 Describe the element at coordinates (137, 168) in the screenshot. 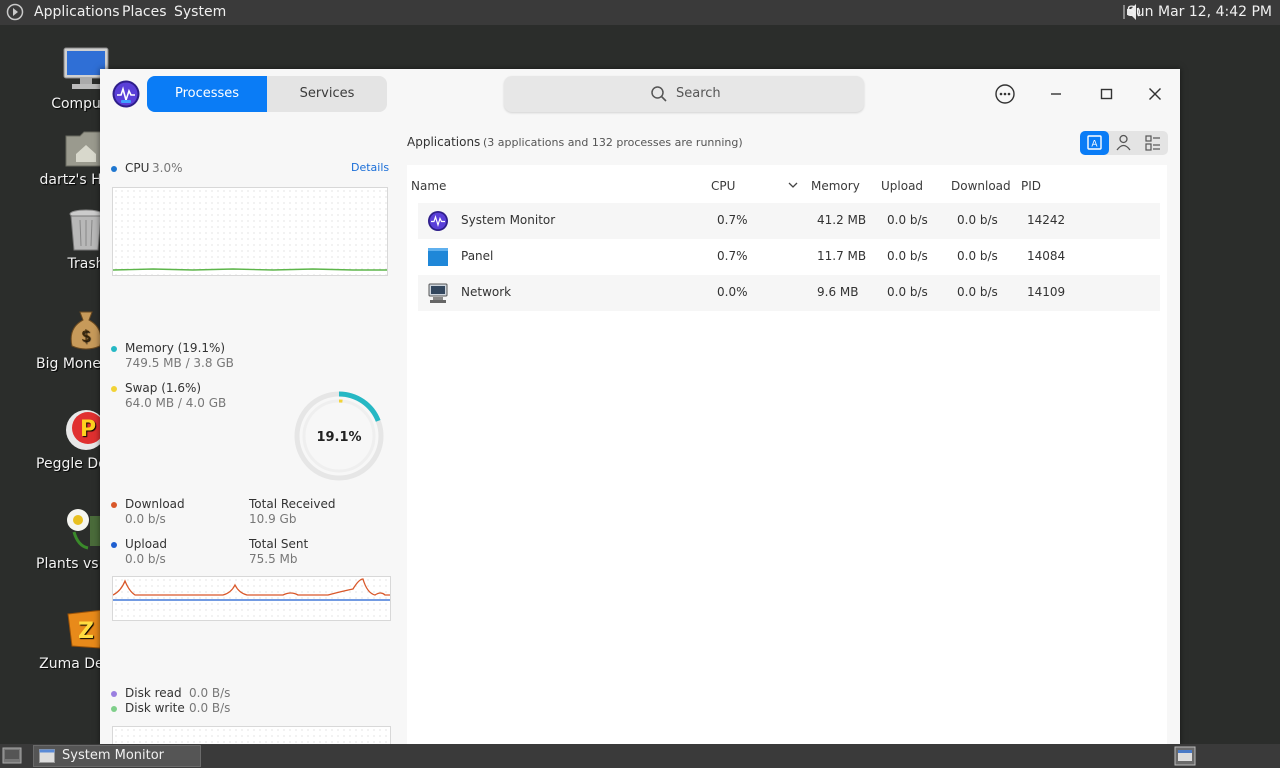

I see `cpu-label: CPU` at that location.